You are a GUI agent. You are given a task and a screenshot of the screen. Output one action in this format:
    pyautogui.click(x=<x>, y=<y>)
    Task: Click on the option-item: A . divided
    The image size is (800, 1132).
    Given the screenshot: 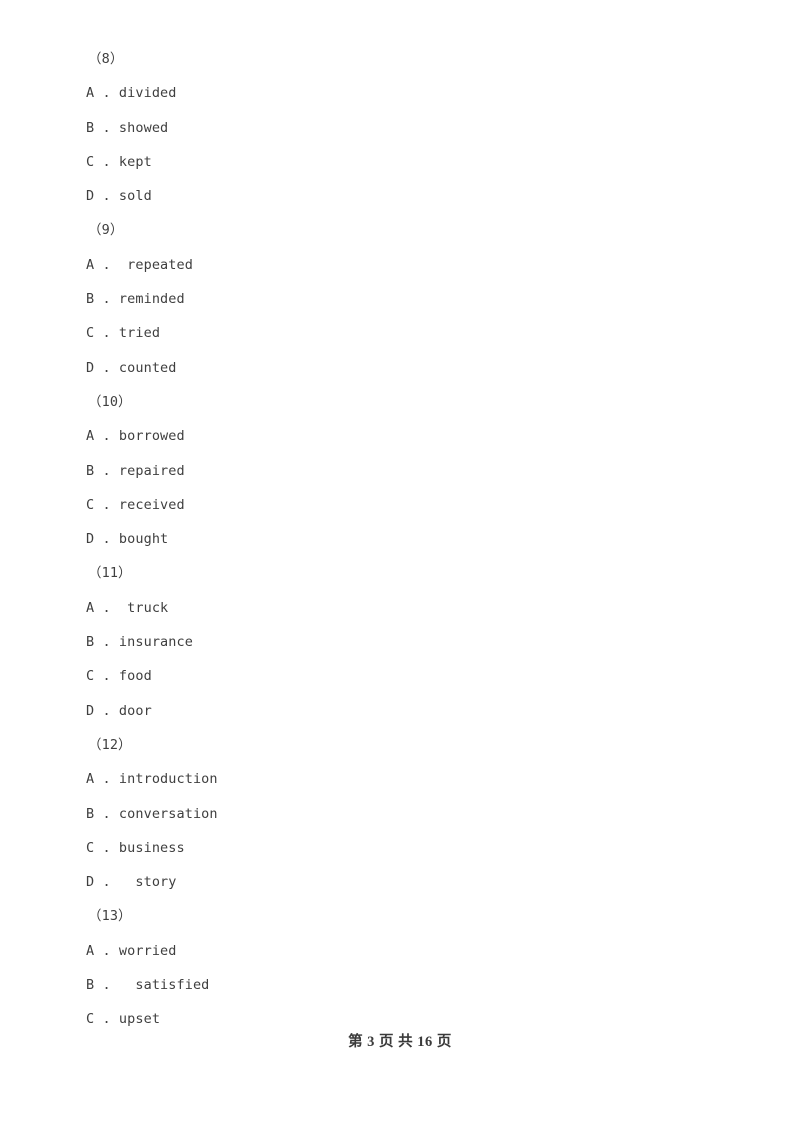 What is the action you would take?
    pyautogui.click(x=400, y=93)
    